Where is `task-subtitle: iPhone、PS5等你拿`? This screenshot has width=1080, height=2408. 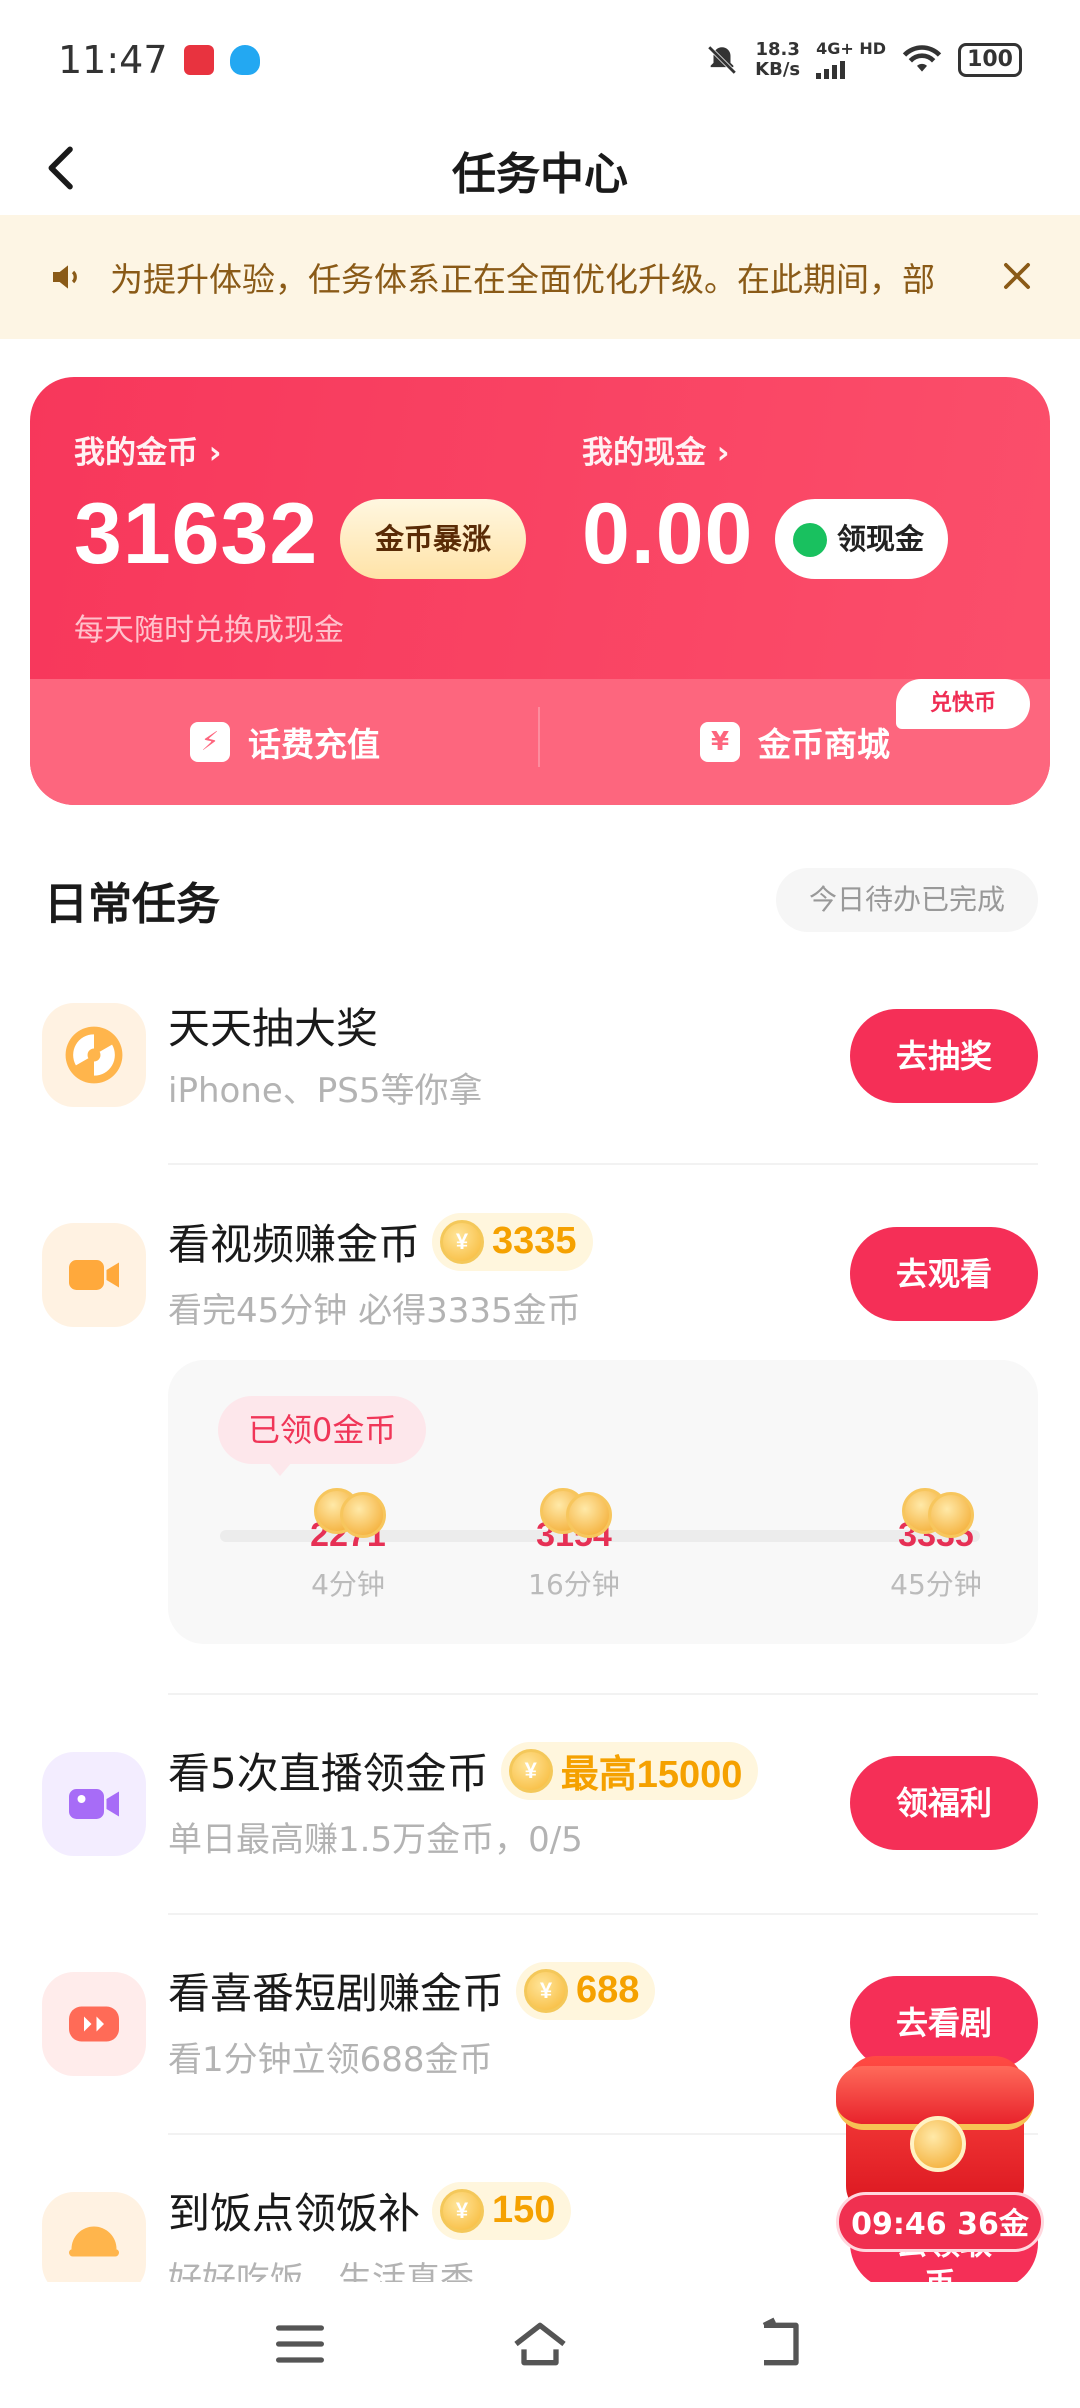
task-subtitle: iPhone、PS5等你拿 is located at coordinates (325, 1091).